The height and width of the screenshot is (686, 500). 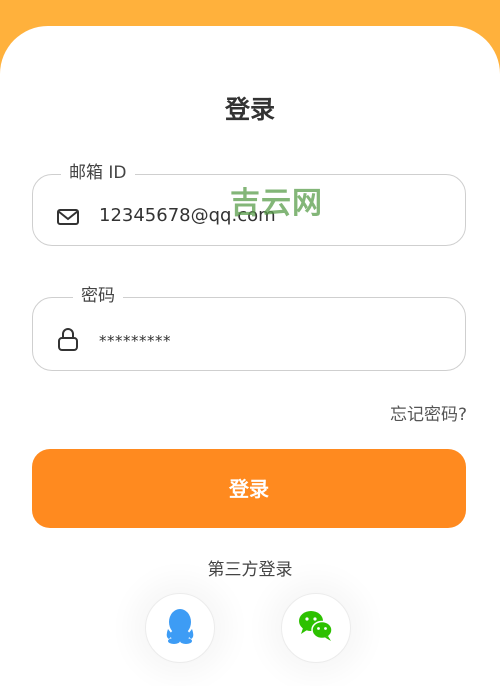 What do you see at coordinates (135, 341) in the screenshot?
I see `password-value: *********` at bounding box center [135, 341].